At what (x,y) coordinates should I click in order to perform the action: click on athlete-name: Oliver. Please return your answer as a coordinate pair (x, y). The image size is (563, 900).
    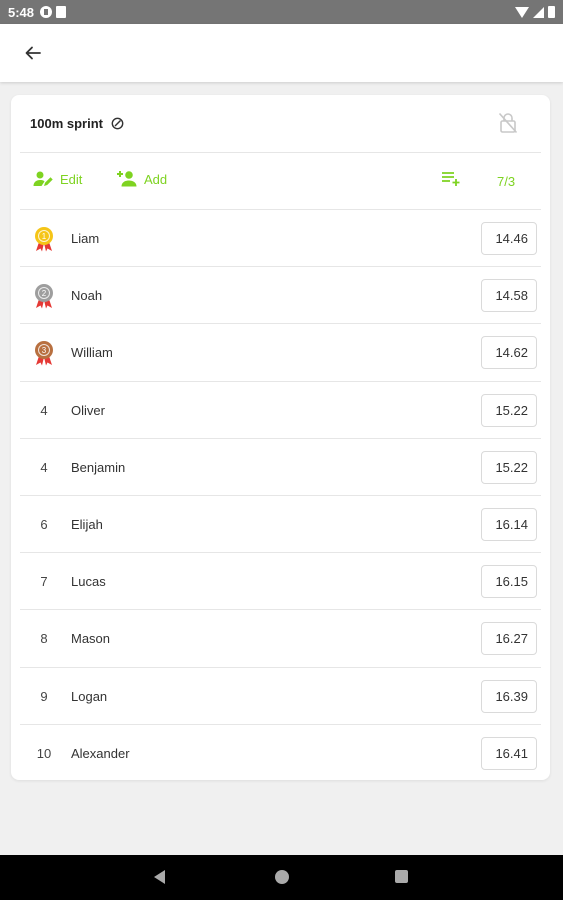
    Looking at the image, I should click on (88, 410).